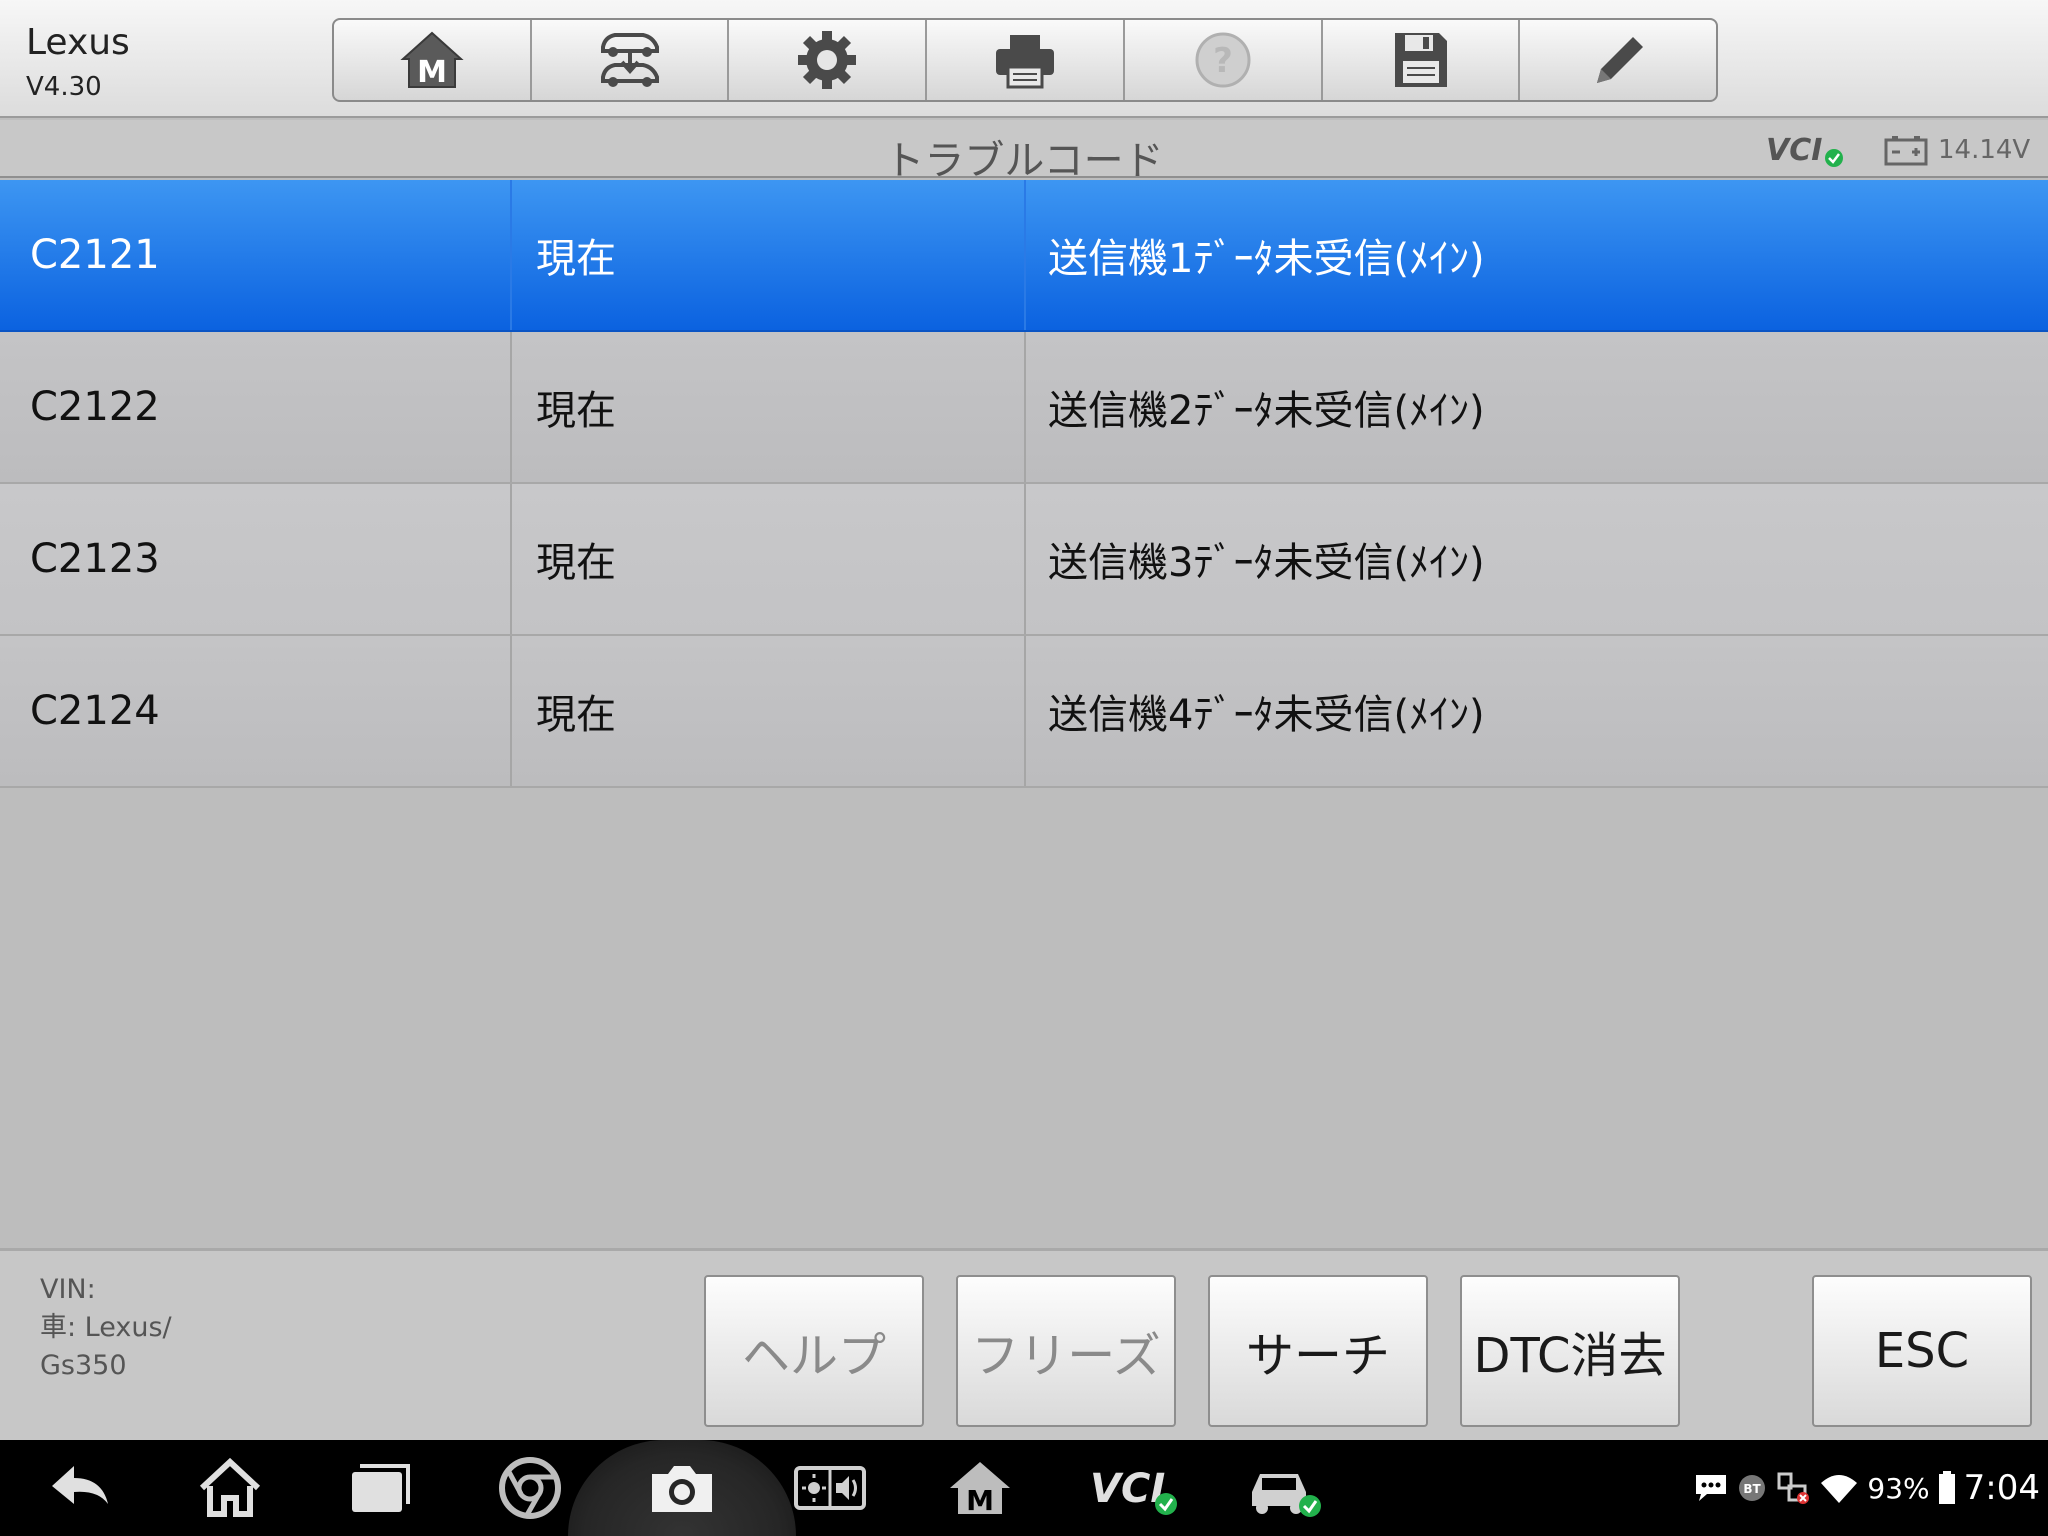 This screenshot has width=2048, height=1536. I want to click on browser-button, so click(530, 1488).